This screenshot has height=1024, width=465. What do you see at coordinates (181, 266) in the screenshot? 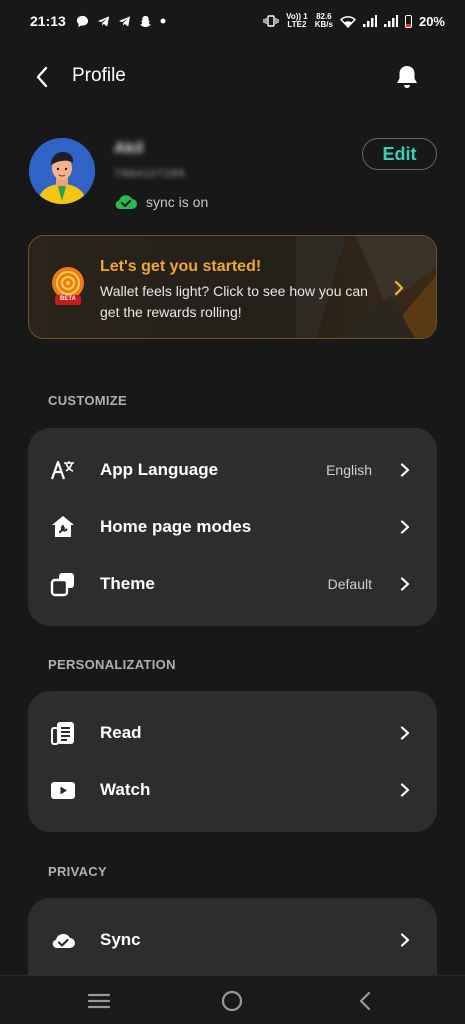
I see `promo-title: Let's get you started!` at bounding box center [181, 266].